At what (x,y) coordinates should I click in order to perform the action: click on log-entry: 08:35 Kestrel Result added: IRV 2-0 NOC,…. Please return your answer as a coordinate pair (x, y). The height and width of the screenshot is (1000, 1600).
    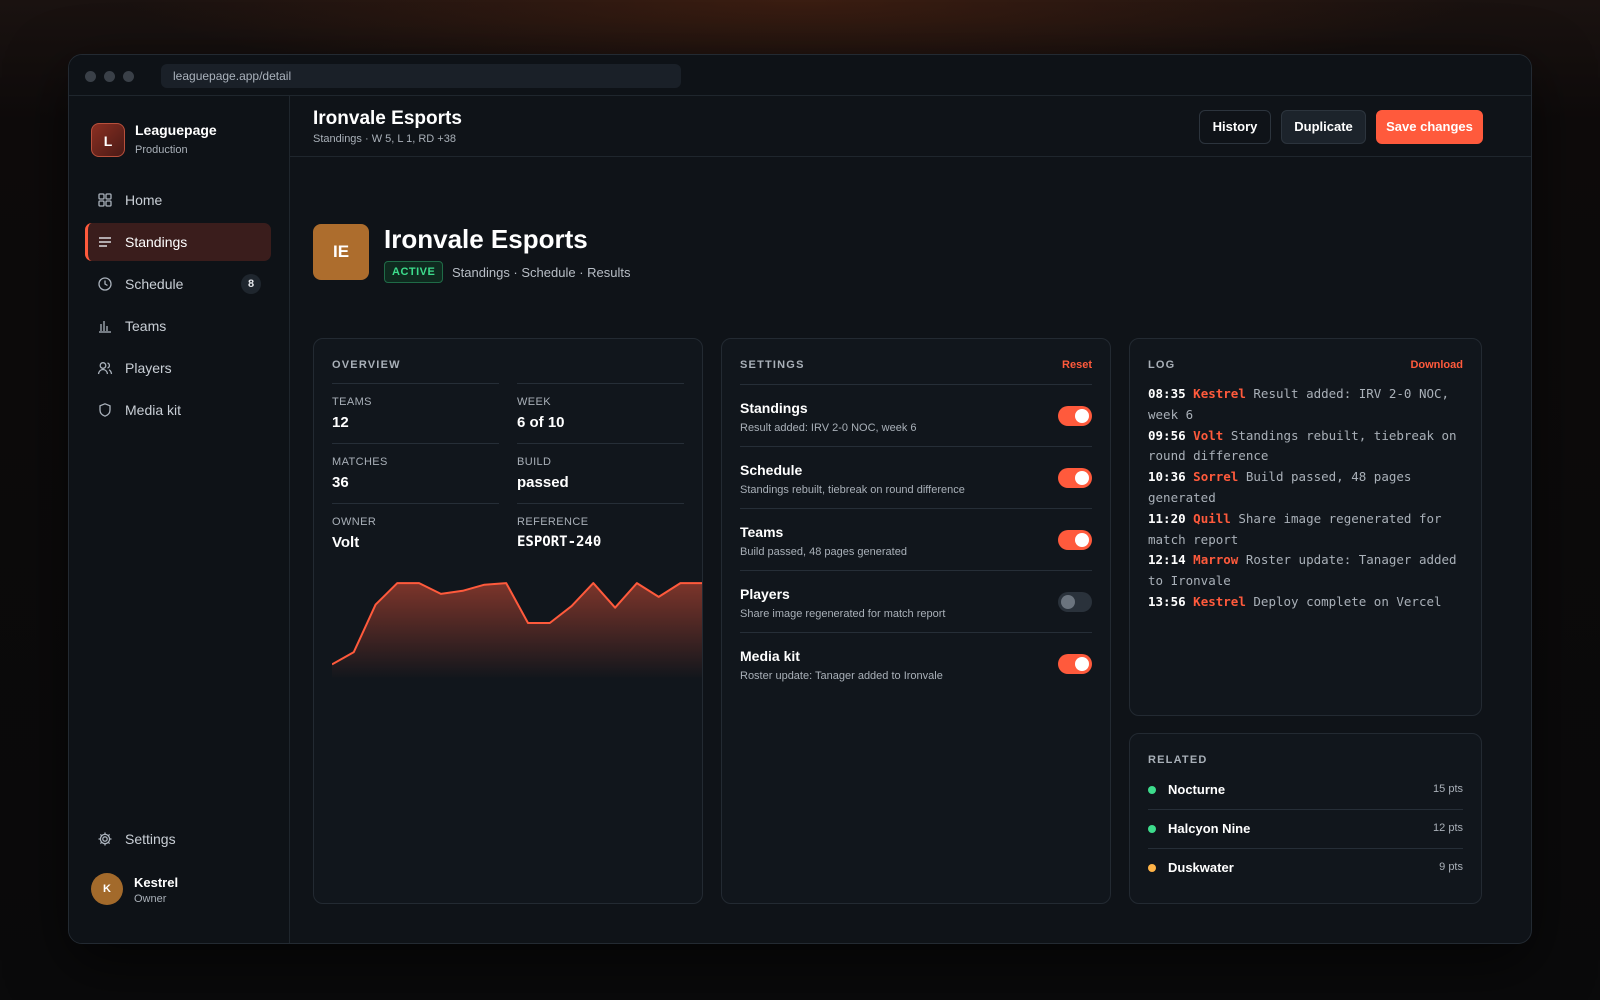
    Looking at the image, I should click on (1299, 404).